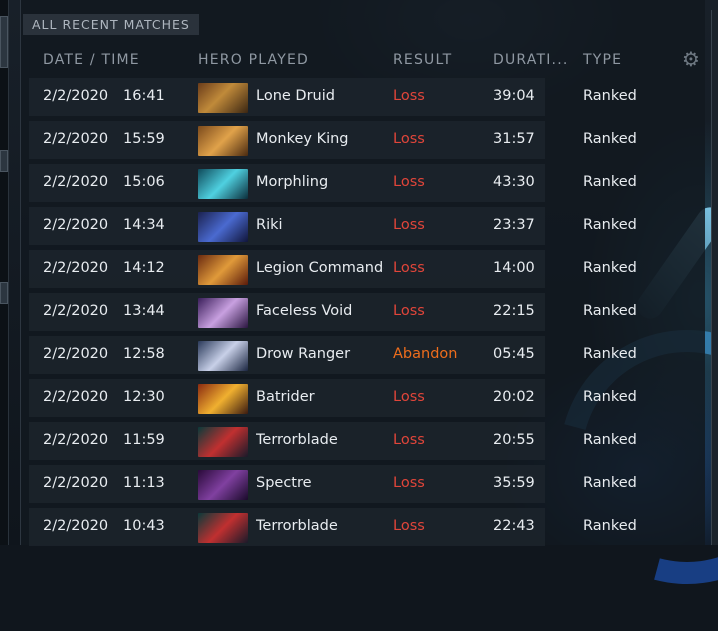 This screenshot has height=631, width=718. What do you see at coordinates (320, 182) in the screenshot?
I see `hero-name: Morphling` at bounding box center [320, 182].